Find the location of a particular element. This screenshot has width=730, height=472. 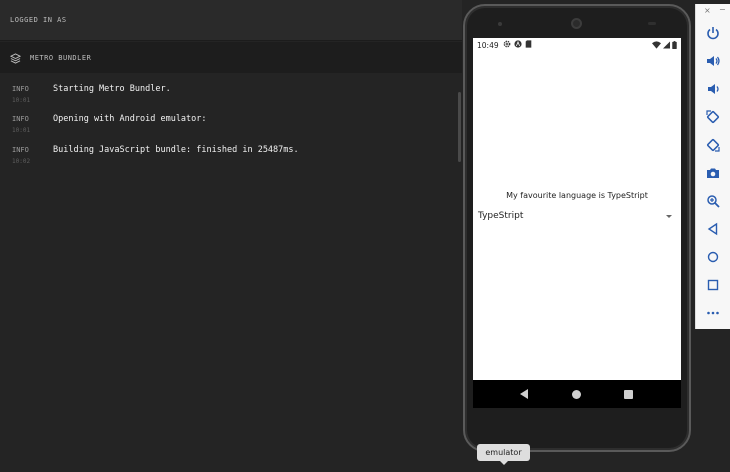

logged-in-label: LOGGED IN AS is located at coordinates (38, 20).